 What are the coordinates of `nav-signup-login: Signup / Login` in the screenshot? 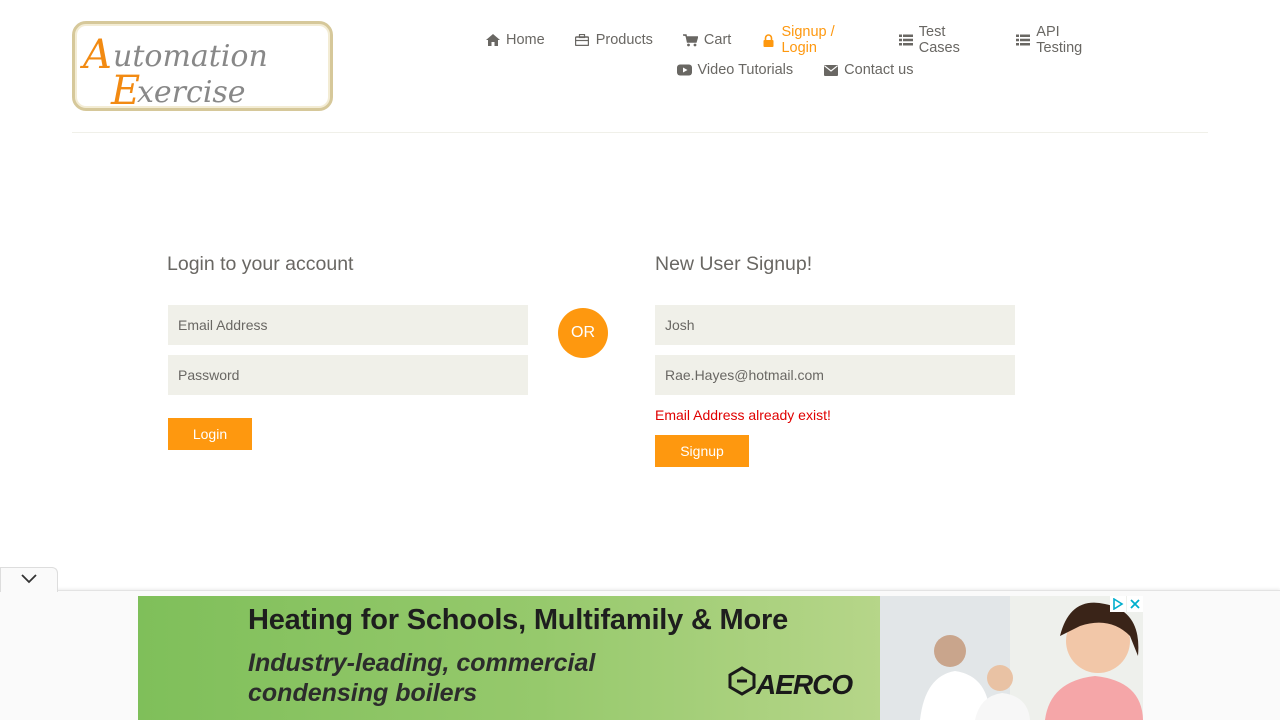 It's located at (814, 40).